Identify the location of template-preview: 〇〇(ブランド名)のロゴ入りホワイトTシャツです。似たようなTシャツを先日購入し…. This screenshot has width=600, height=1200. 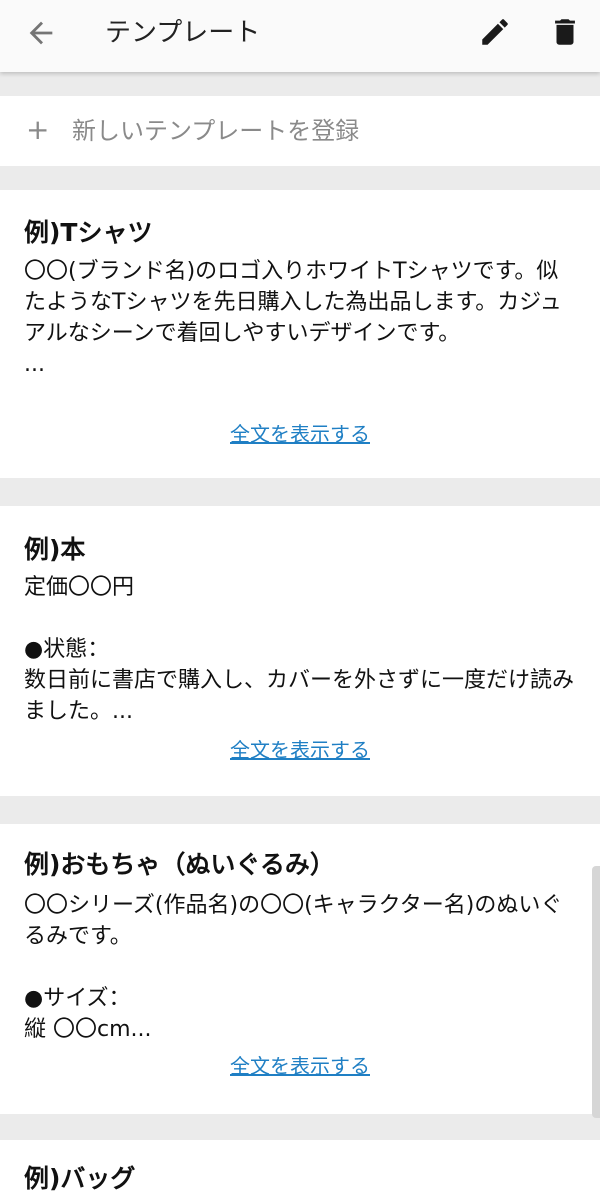
(293, 318).